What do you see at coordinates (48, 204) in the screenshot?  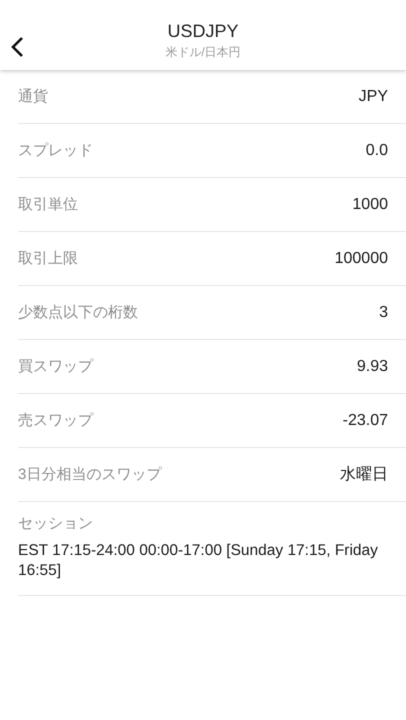 I see `field-label: 取引単位` at bounding box center [48, 204].